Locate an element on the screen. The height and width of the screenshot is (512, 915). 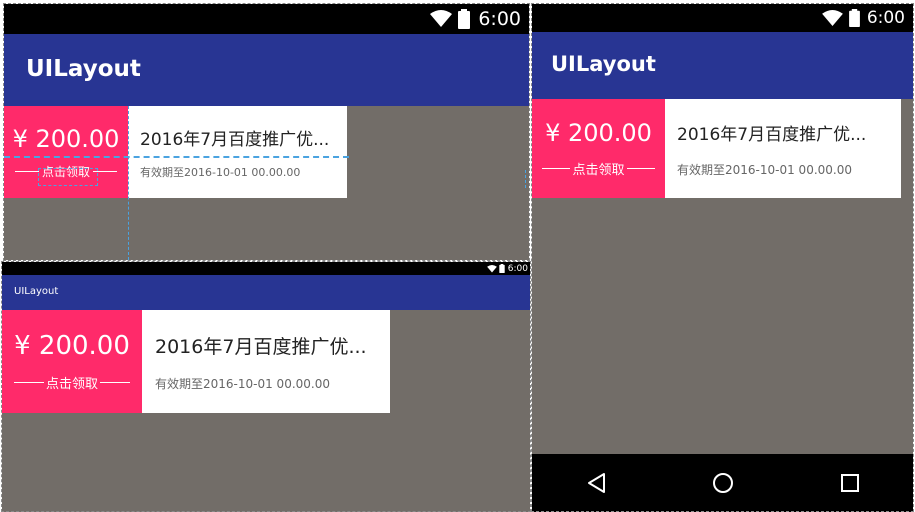
back-button is located at coordinates (596, 483).